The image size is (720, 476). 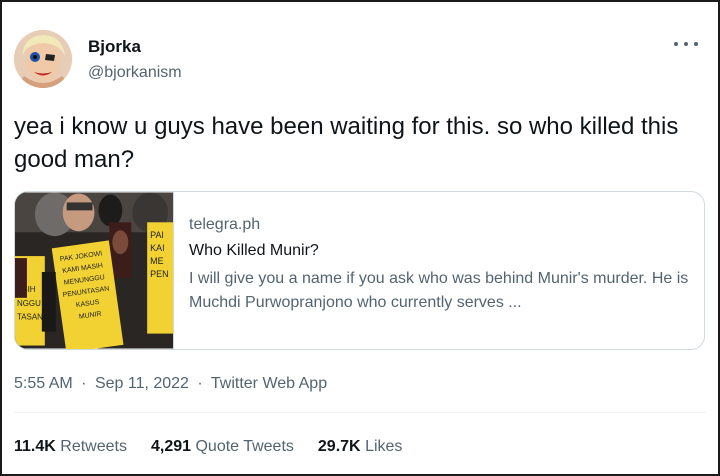 I want to click on retweets-stat: 11.4K Retweets, so click(x=70, y=447).